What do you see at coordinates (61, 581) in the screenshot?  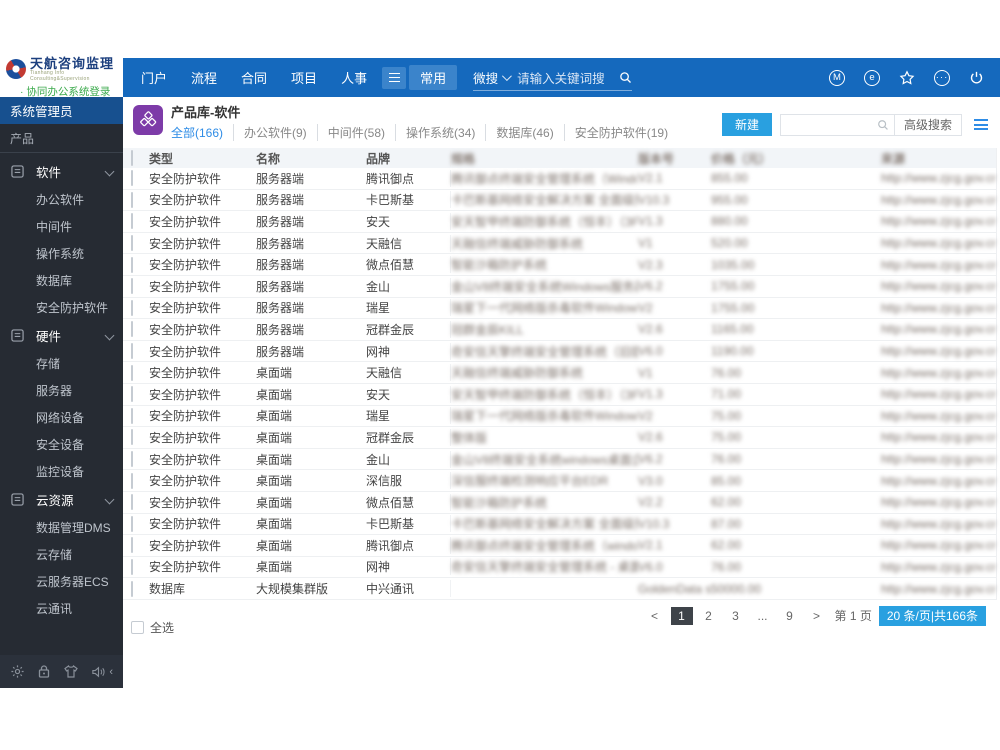 I see `sidebar-item-云服务器ECS: 云服务器ECS` at bounding box center [61, 581].